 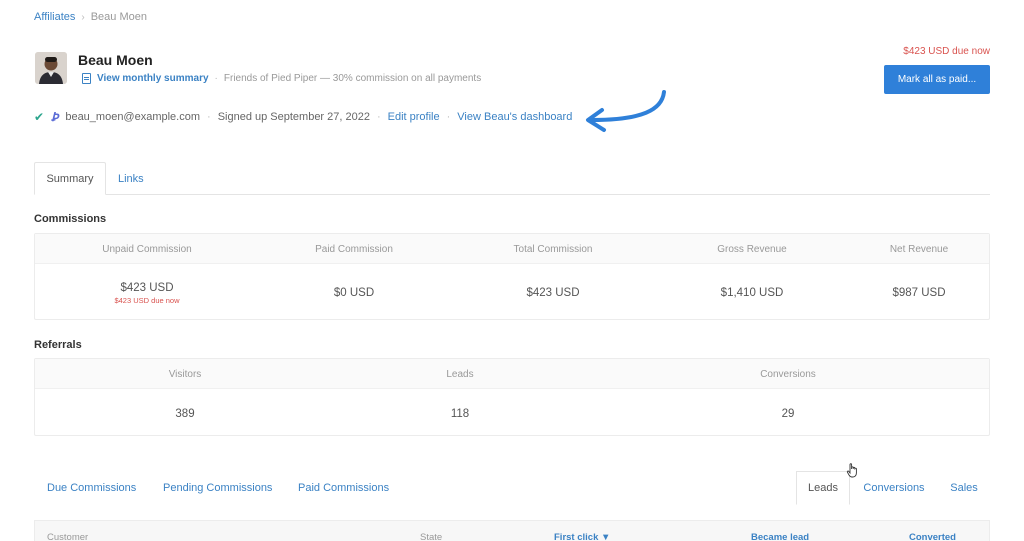 What do you see at coordinates (147, 300) in the screenshot?
I see `unpaid-due-now: $423 USD due now` at bounding box center [147, 300].